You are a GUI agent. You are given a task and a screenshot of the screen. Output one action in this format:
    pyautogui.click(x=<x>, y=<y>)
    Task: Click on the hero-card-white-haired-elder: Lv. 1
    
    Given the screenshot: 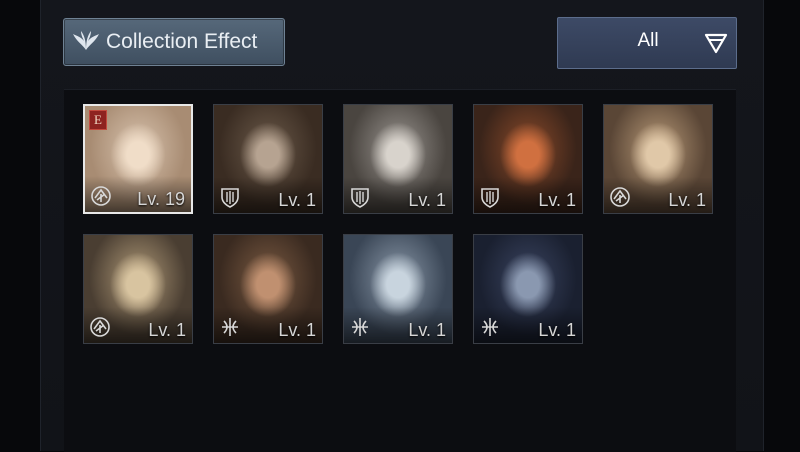 What is the action you would take?
    pyautogui.click(x=398, y=159)
    